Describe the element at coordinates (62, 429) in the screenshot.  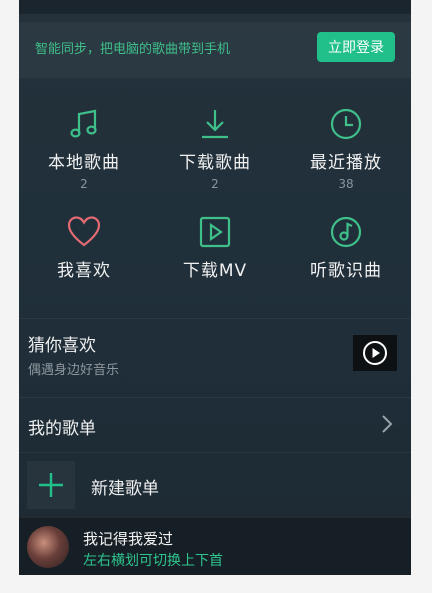
I see `my-playlists-label: 我的歌单` at that location.